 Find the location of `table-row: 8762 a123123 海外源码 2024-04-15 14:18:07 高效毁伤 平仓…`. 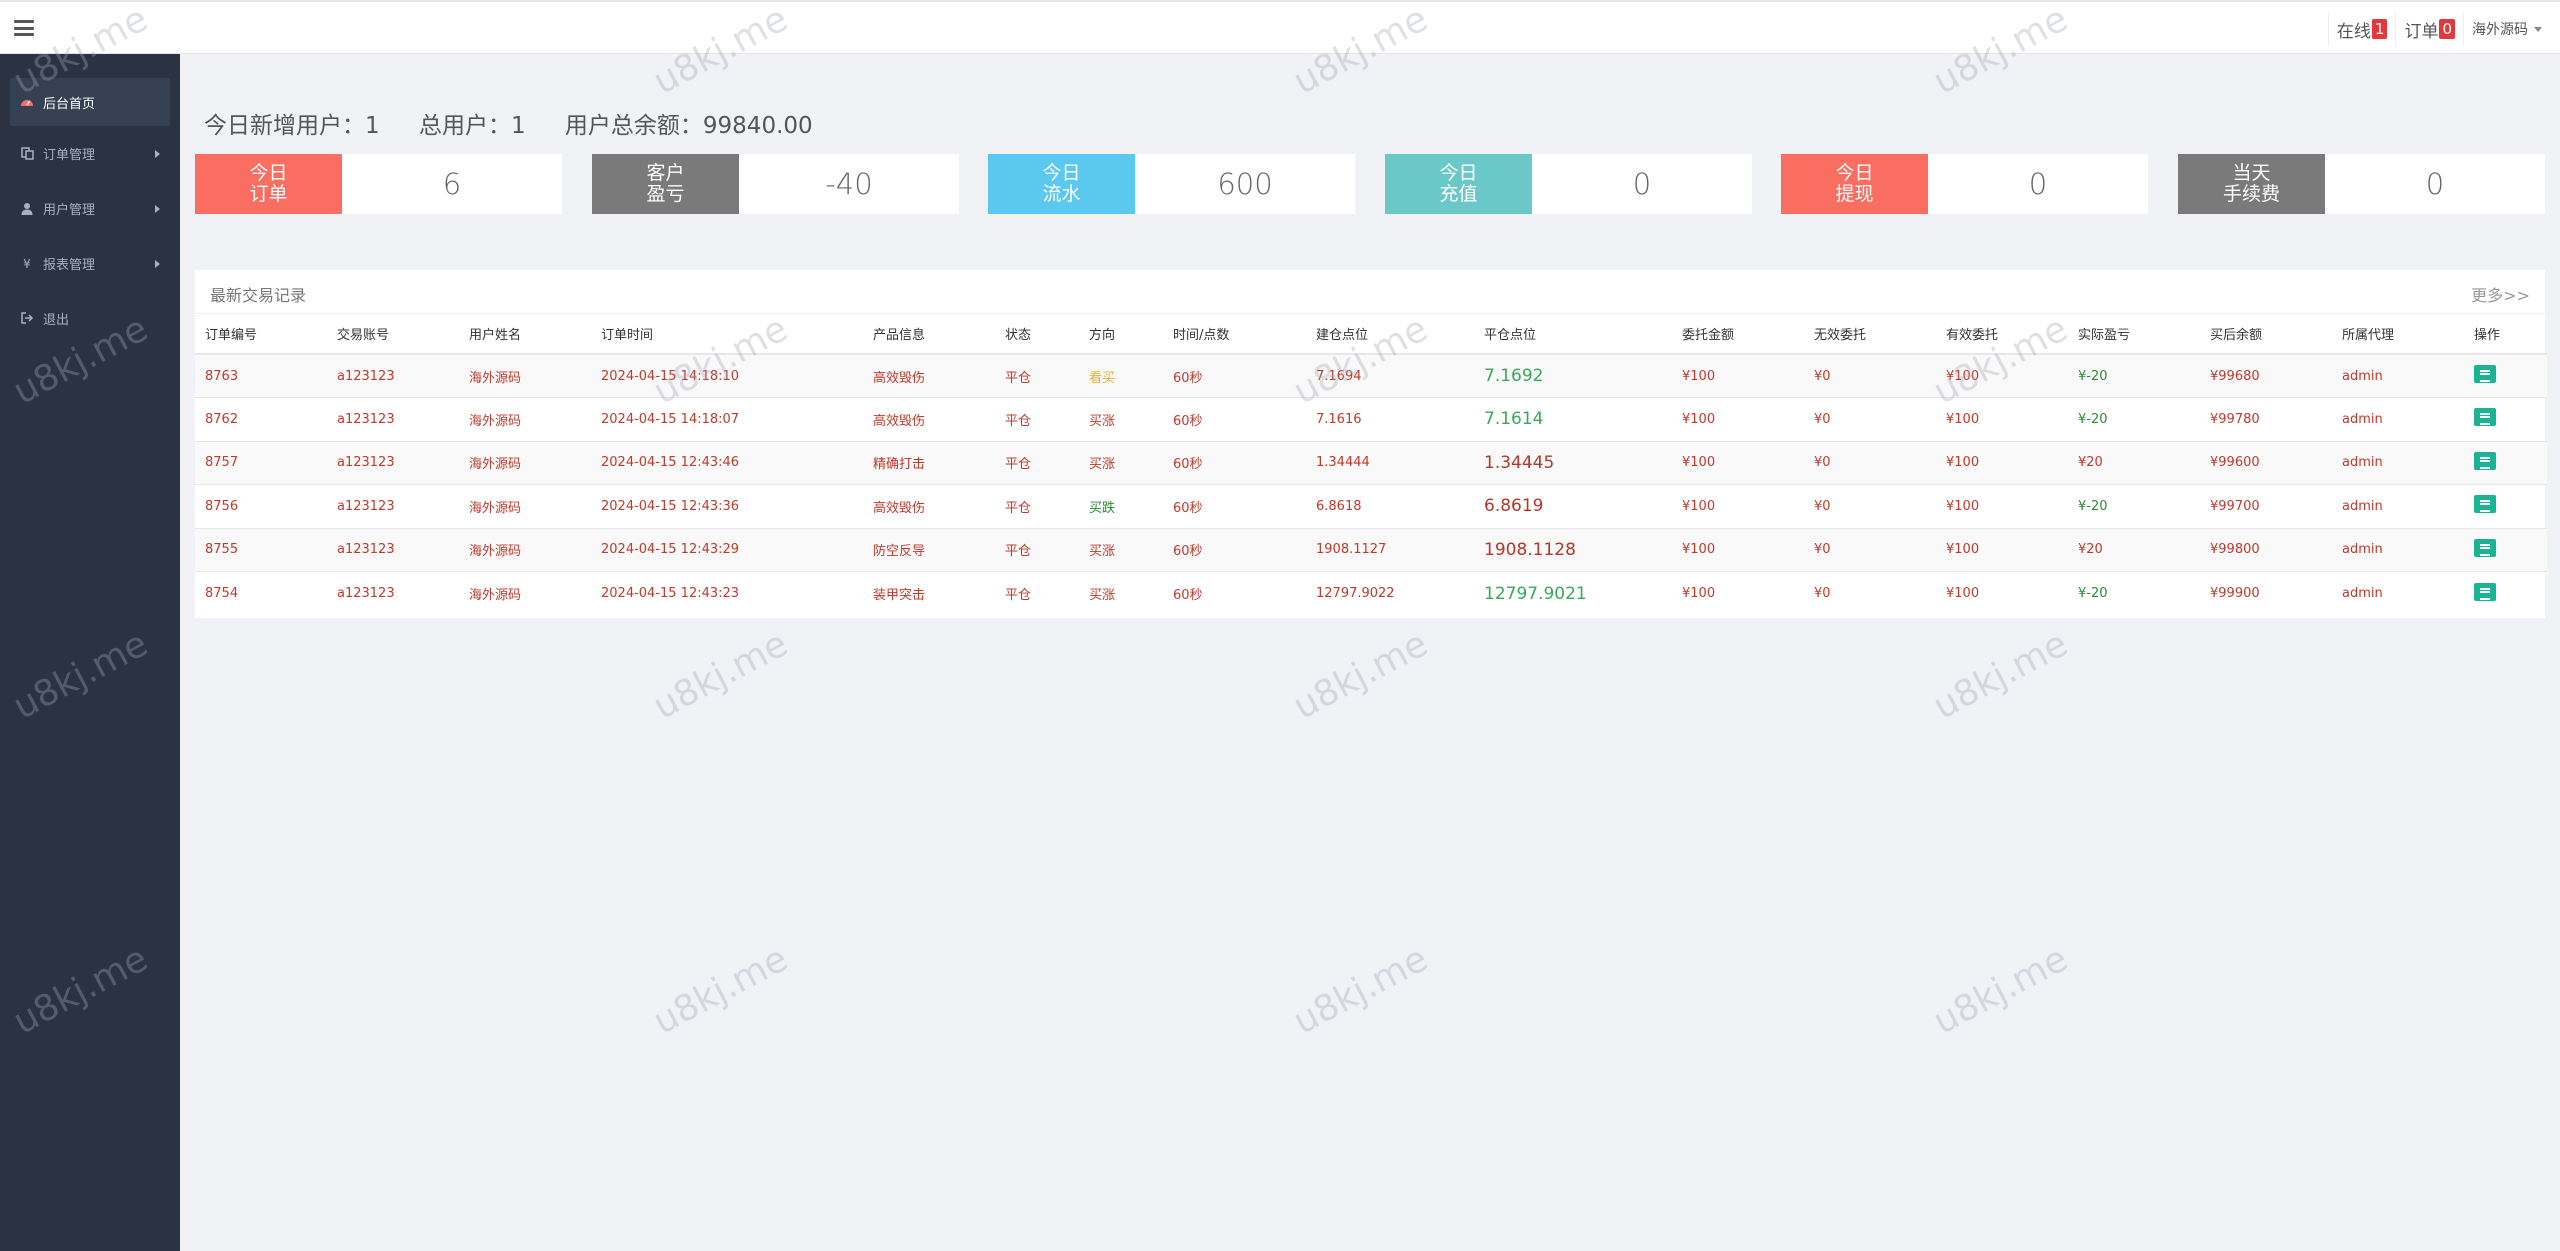

table-row: 8762 a123123 海外源码 2024-04-15 14:18:07 高效毁伤 平仓… is located at coordinates (1371, 419).